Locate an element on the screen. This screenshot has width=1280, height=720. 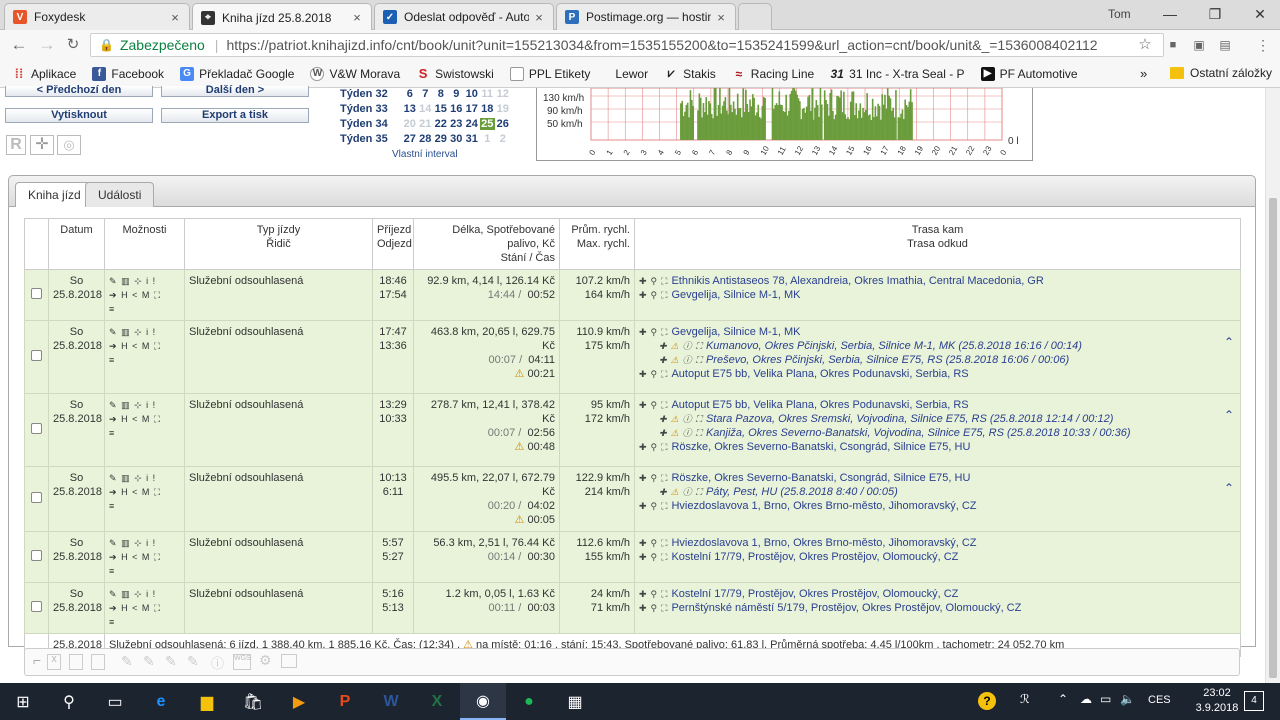
back-arrow-icon: ← is located at coordinates (19, 45).